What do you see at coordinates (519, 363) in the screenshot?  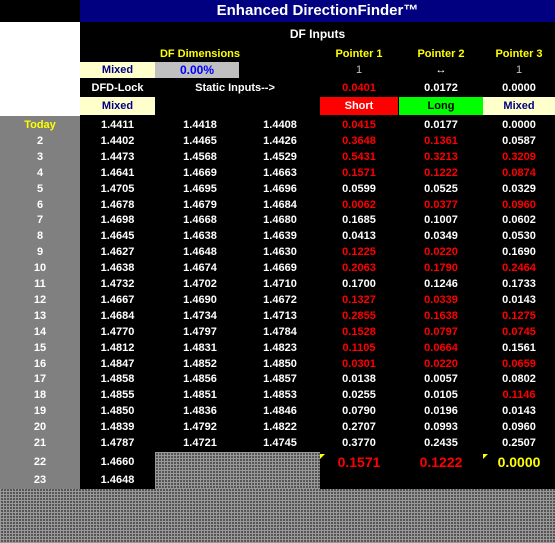 I see `pointer-3-cell: 0.0659` at bounding box center [519, 363].